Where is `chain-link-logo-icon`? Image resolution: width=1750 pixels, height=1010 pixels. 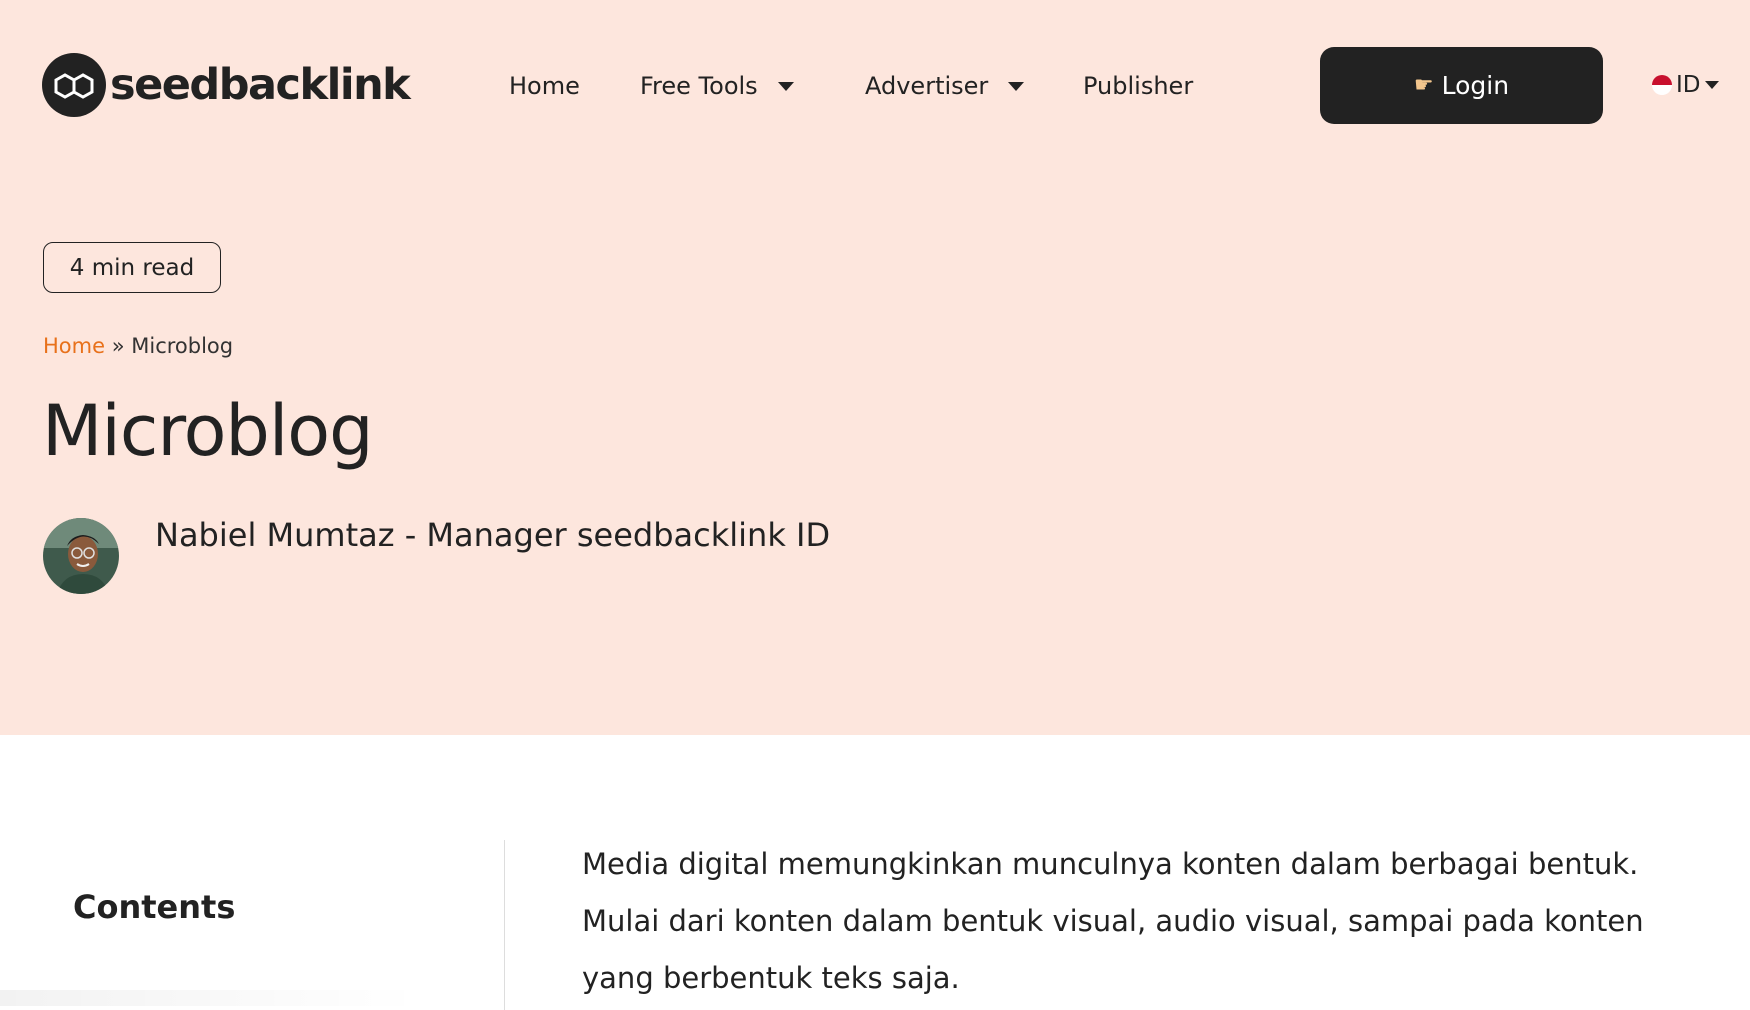
chain-link-logo-icon is located at coordinates (74, 85).